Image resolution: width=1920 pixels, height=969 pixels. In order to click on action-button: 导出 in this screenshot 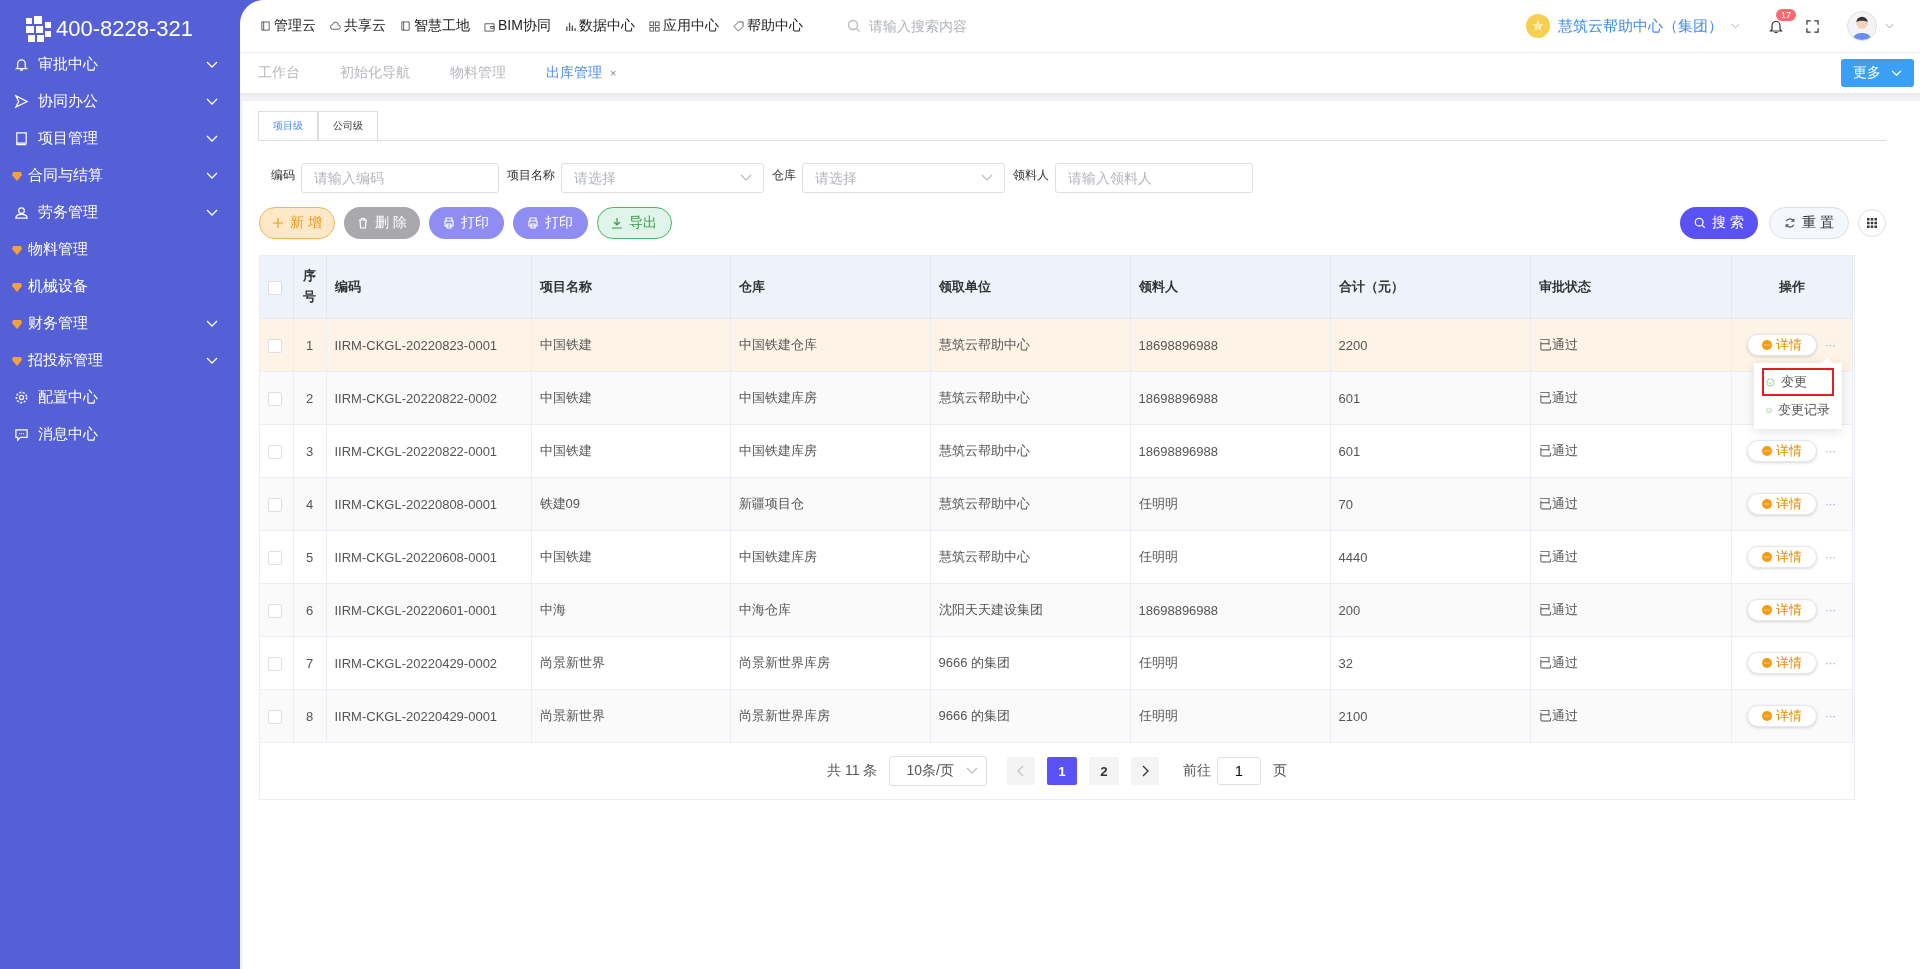, I will do `click(634, 223)`.